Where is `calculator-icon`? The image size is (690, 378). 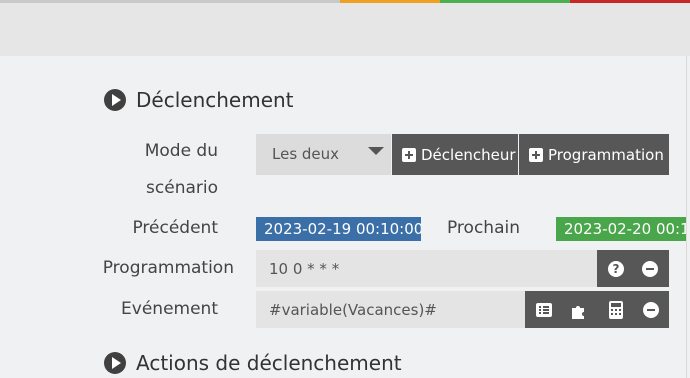
calculator-icon is located at coordinates (616, 310).